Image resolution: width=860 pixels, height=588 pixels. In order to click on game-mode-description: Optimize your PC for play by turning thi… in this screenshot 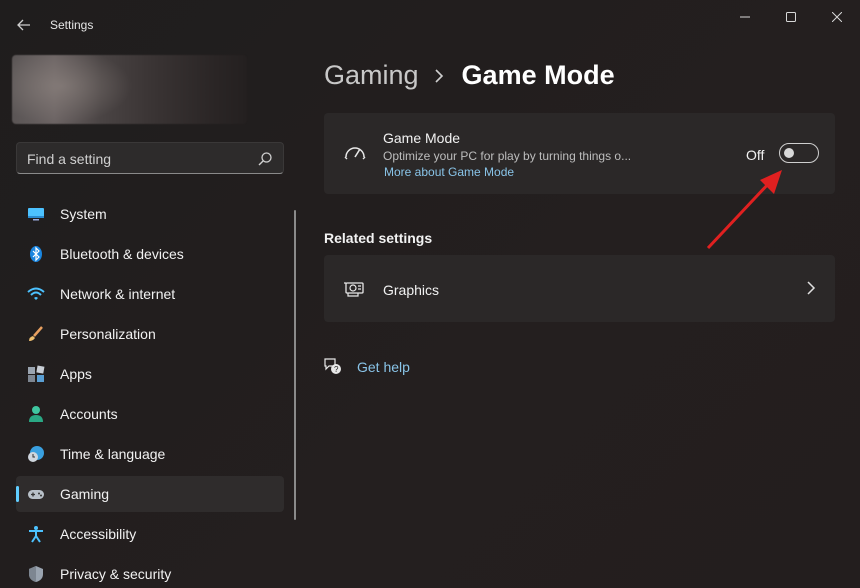, I will do `click(507, 156)`.